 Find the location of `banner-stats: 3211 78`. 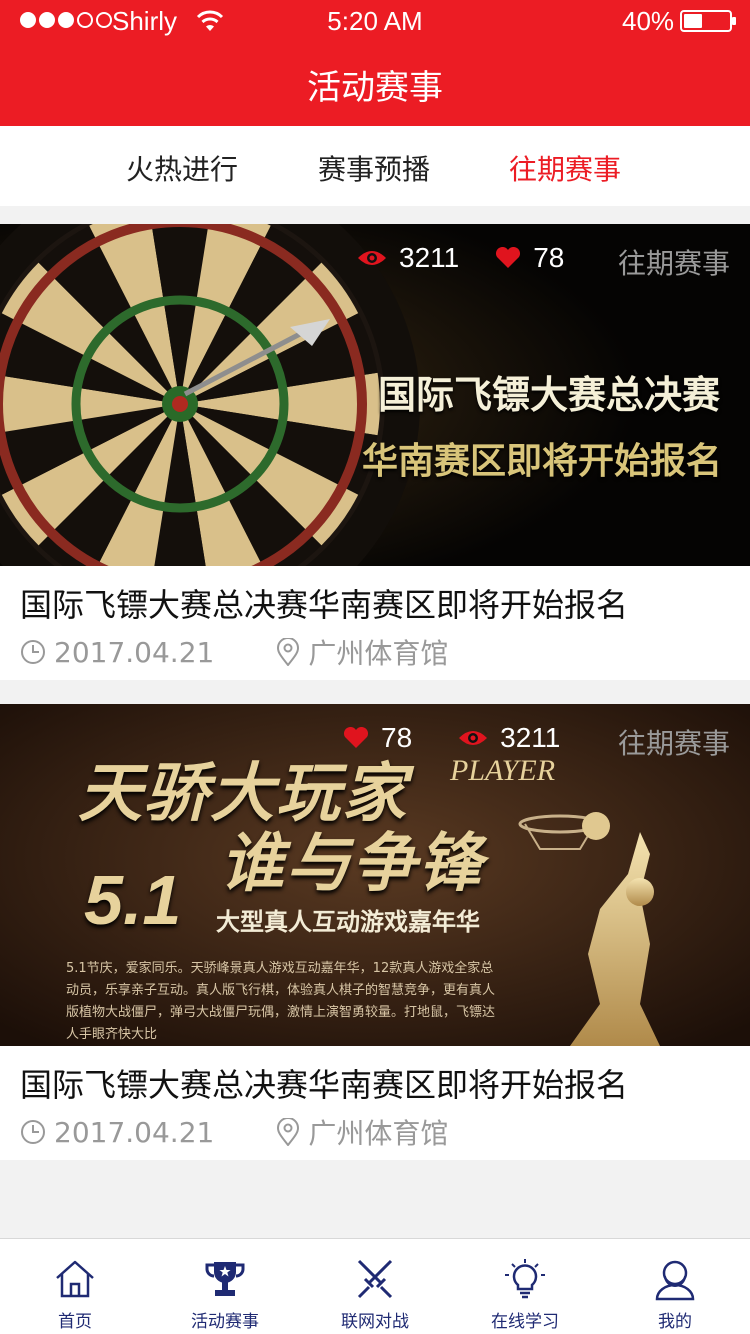

banner-stats: 3211 78 is located at coordinates (460, 258).